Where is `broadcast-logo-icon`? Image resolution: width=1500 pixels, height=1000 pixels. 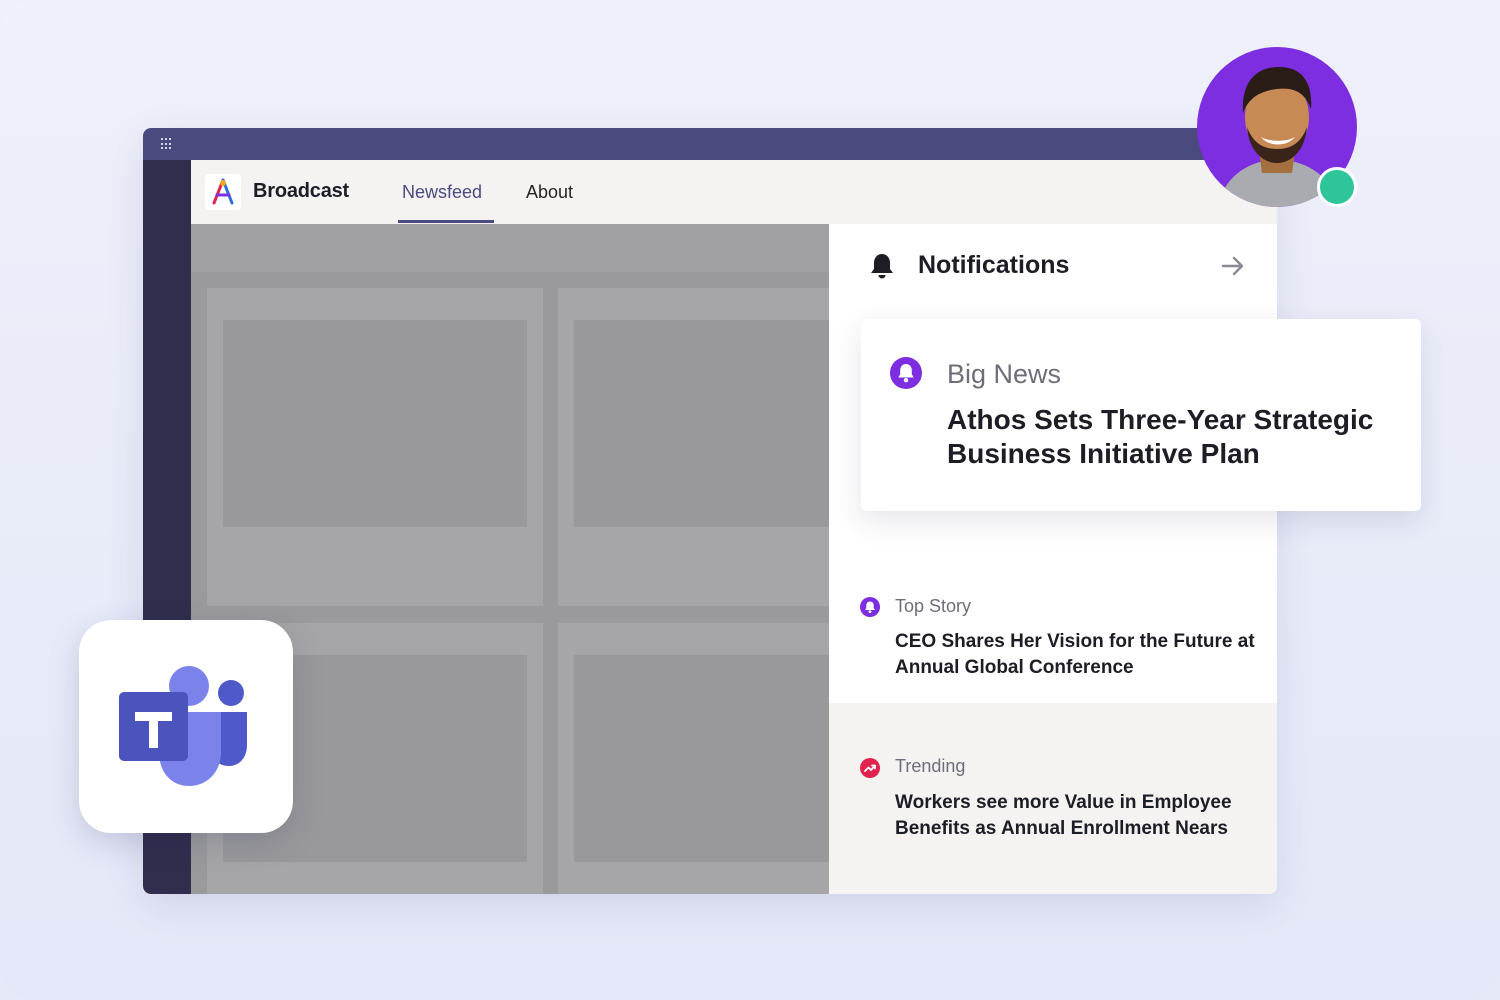 broadcast-logo-icon is located at coordinates (223, 192).